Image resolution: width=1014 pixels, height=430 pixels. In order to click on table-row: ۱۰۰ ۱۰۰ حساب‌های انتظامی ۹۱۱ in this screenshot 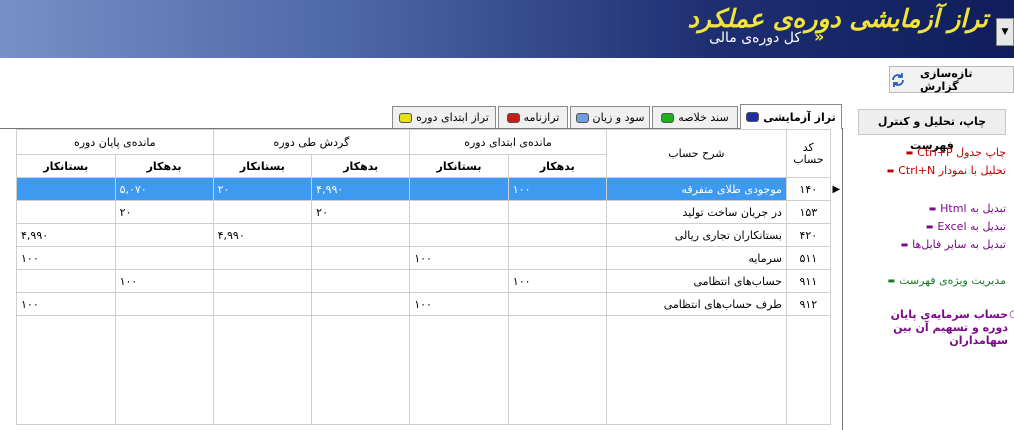, I will do `click(429, 281)`.